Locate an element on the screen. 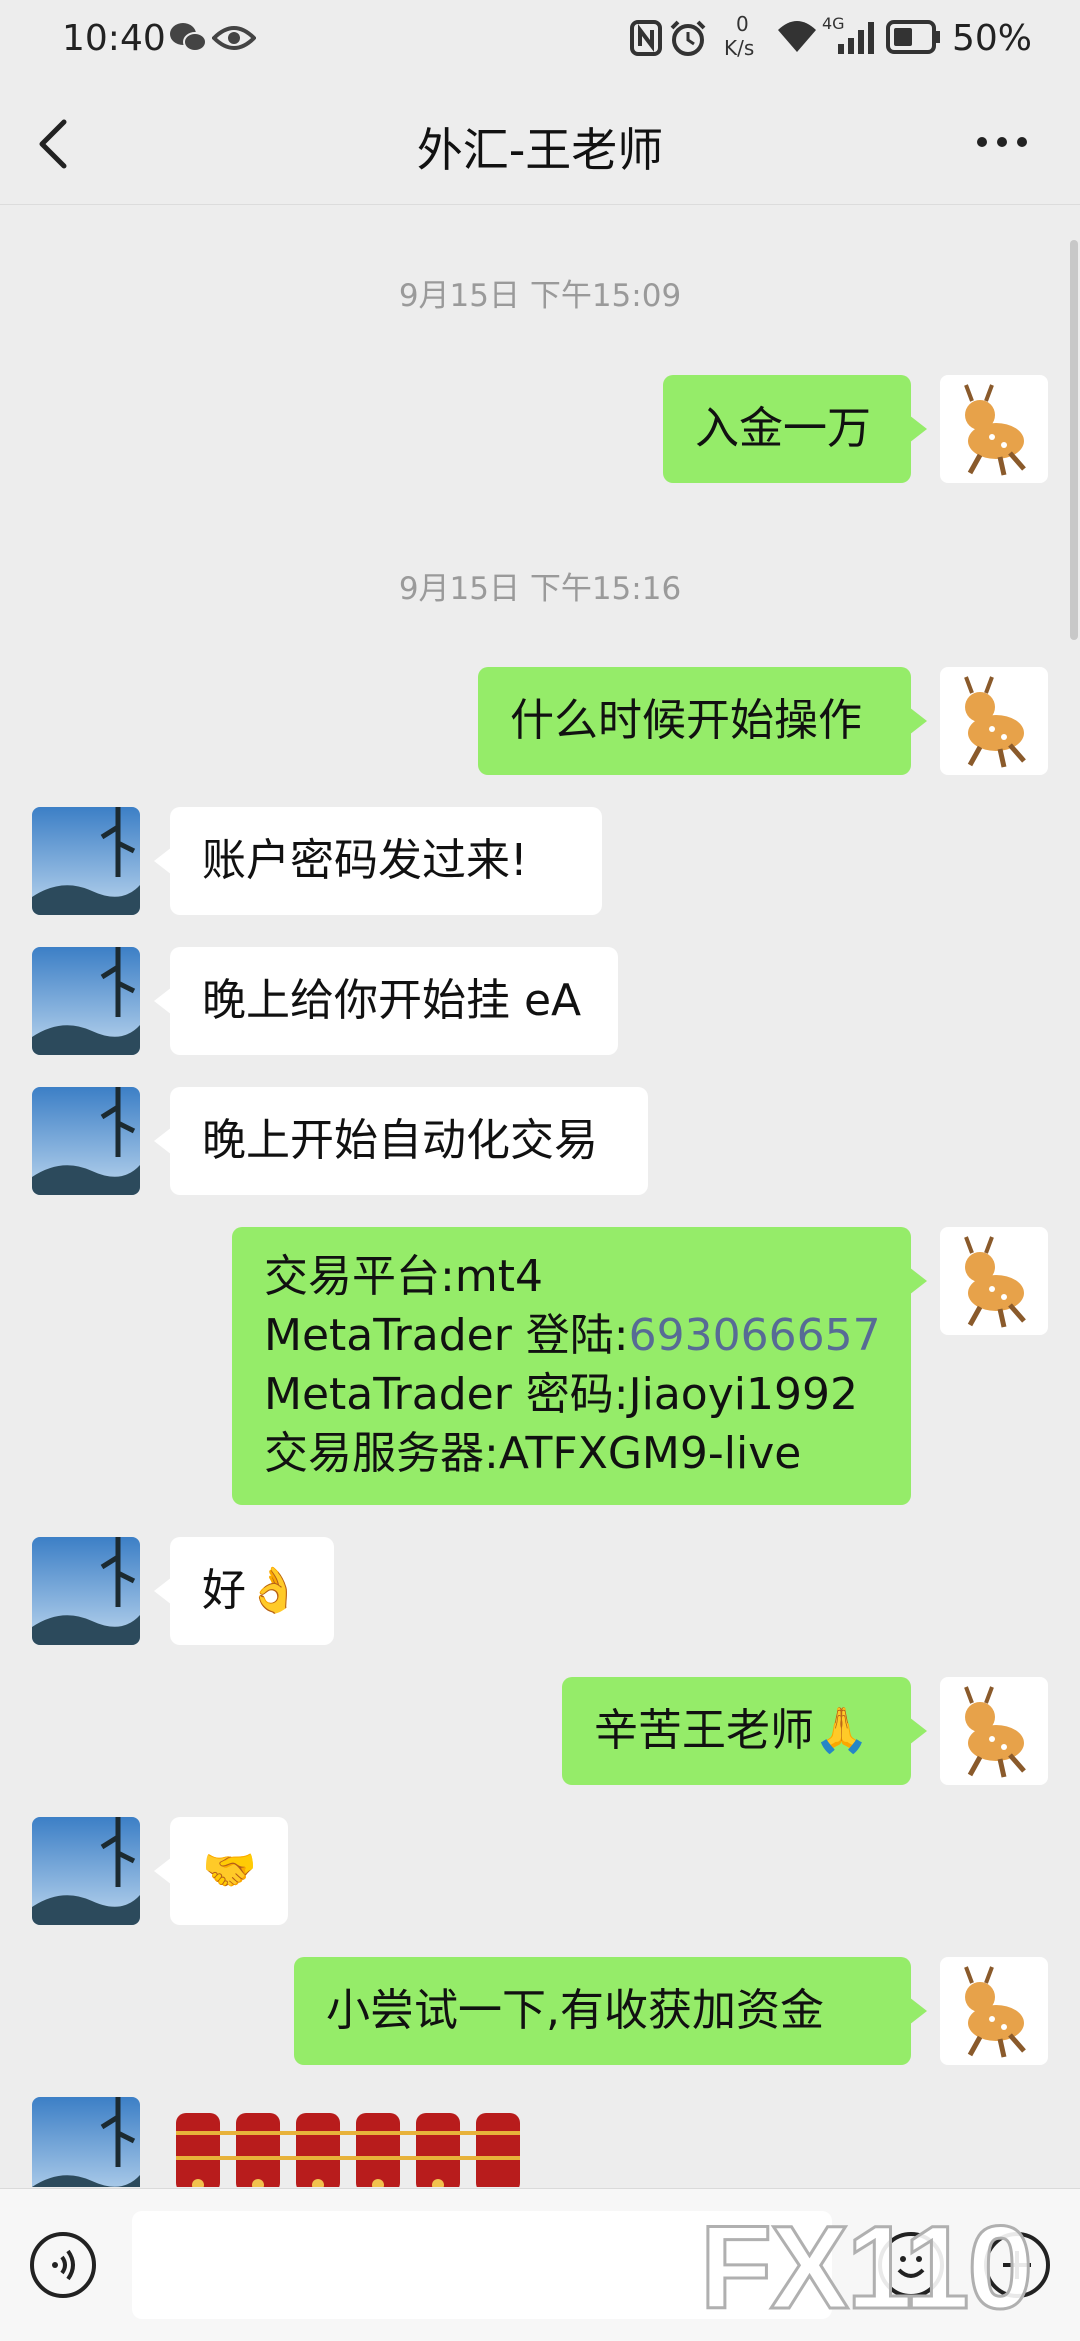 This screenshot has width=1080, height=2341. voice-button is located at coordinates (63, 2265).